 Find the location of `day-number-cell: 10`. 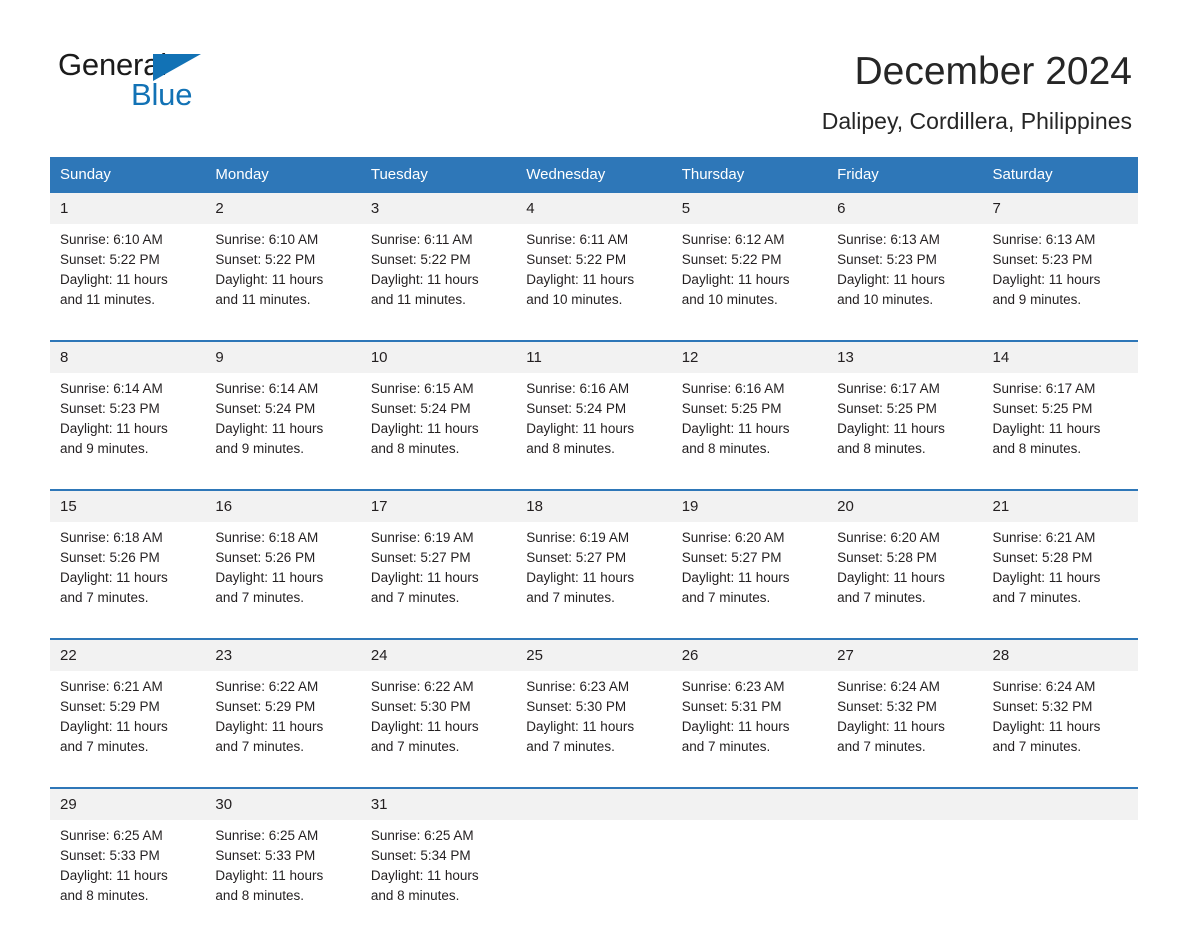

day-number-cell: 10 is located at coordinates (438, 356).